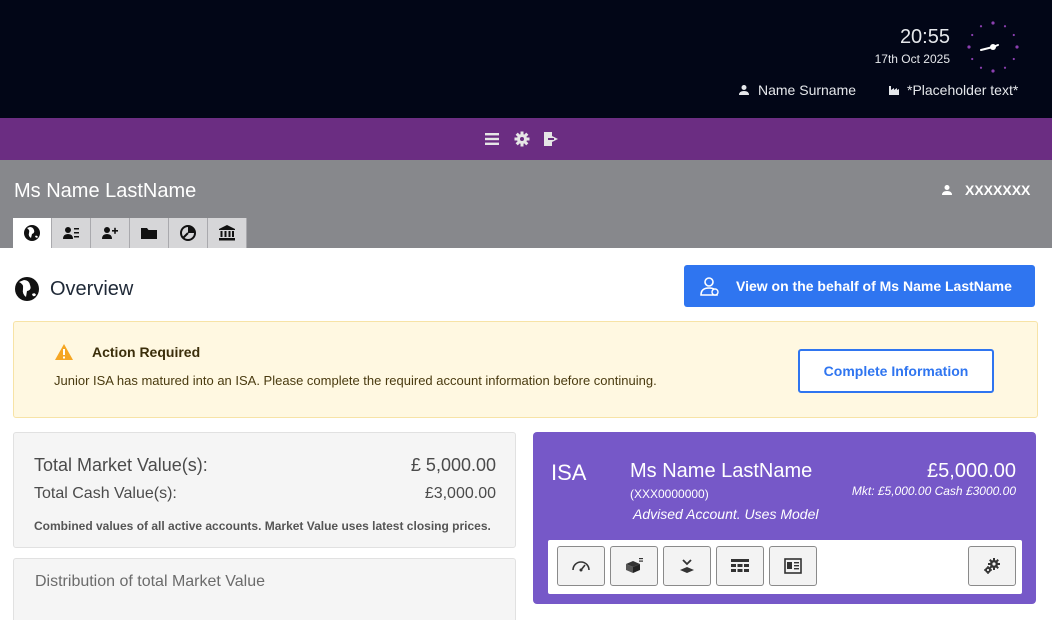 The width and height of the screenshot is (1052, 620). What do you see at coordinates (993, 47) in the screenshot?
I see `analog-clock-icon` at bounding box center [993, 47].